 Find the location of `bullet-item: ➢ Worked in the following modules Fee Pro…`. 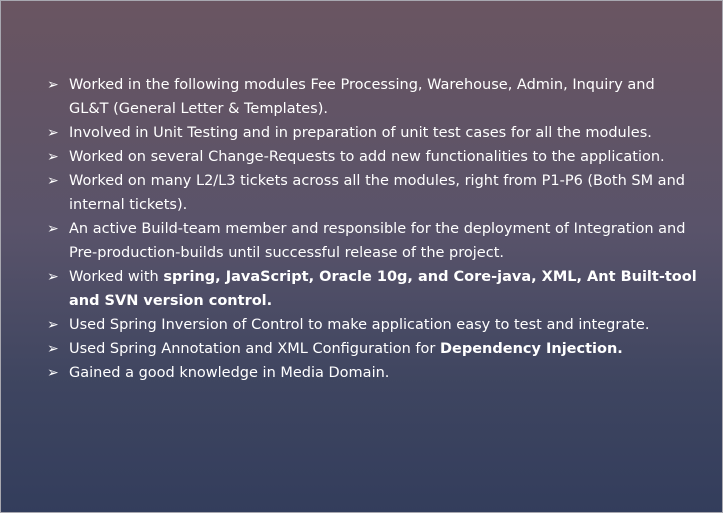

bullet-item: ➢ Worked in the following modules Fee Pro… is located at coordinates (372, 97).